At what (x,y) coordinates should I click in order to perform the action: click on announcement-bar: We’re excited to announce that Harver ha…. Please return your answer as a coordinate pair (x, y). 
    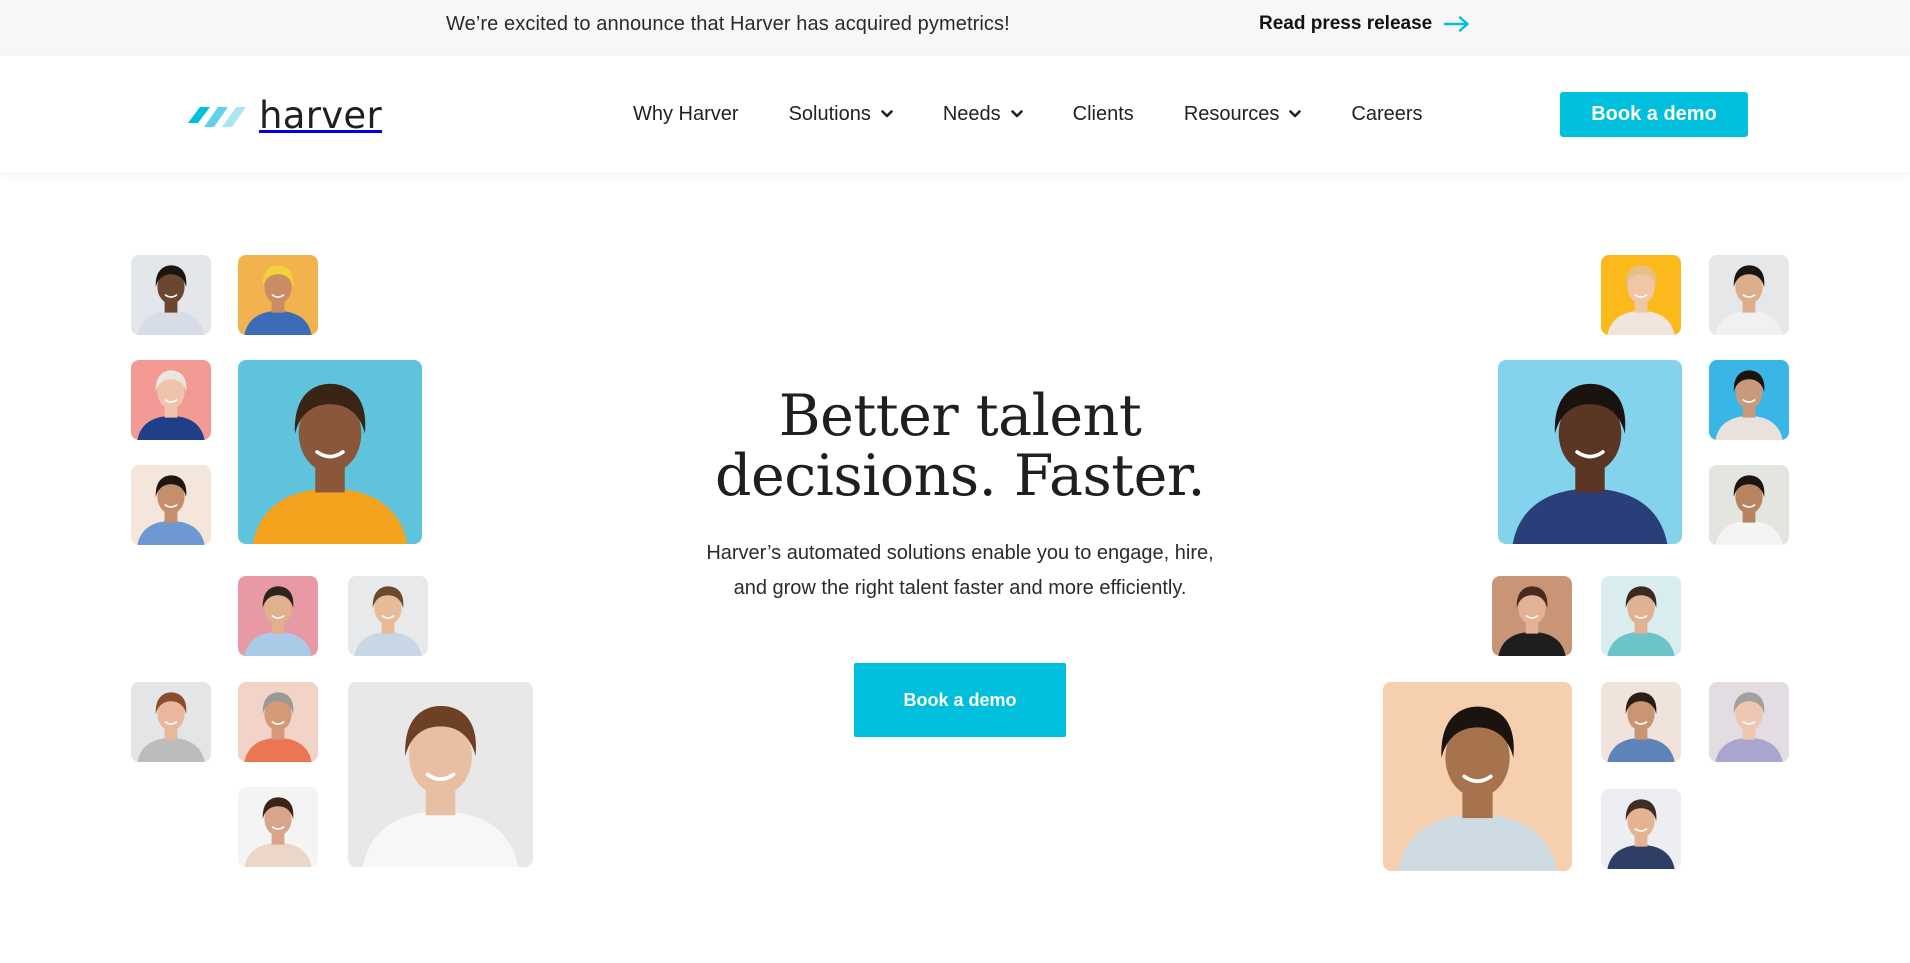
    Looking at the image, I should click on (955, 28).